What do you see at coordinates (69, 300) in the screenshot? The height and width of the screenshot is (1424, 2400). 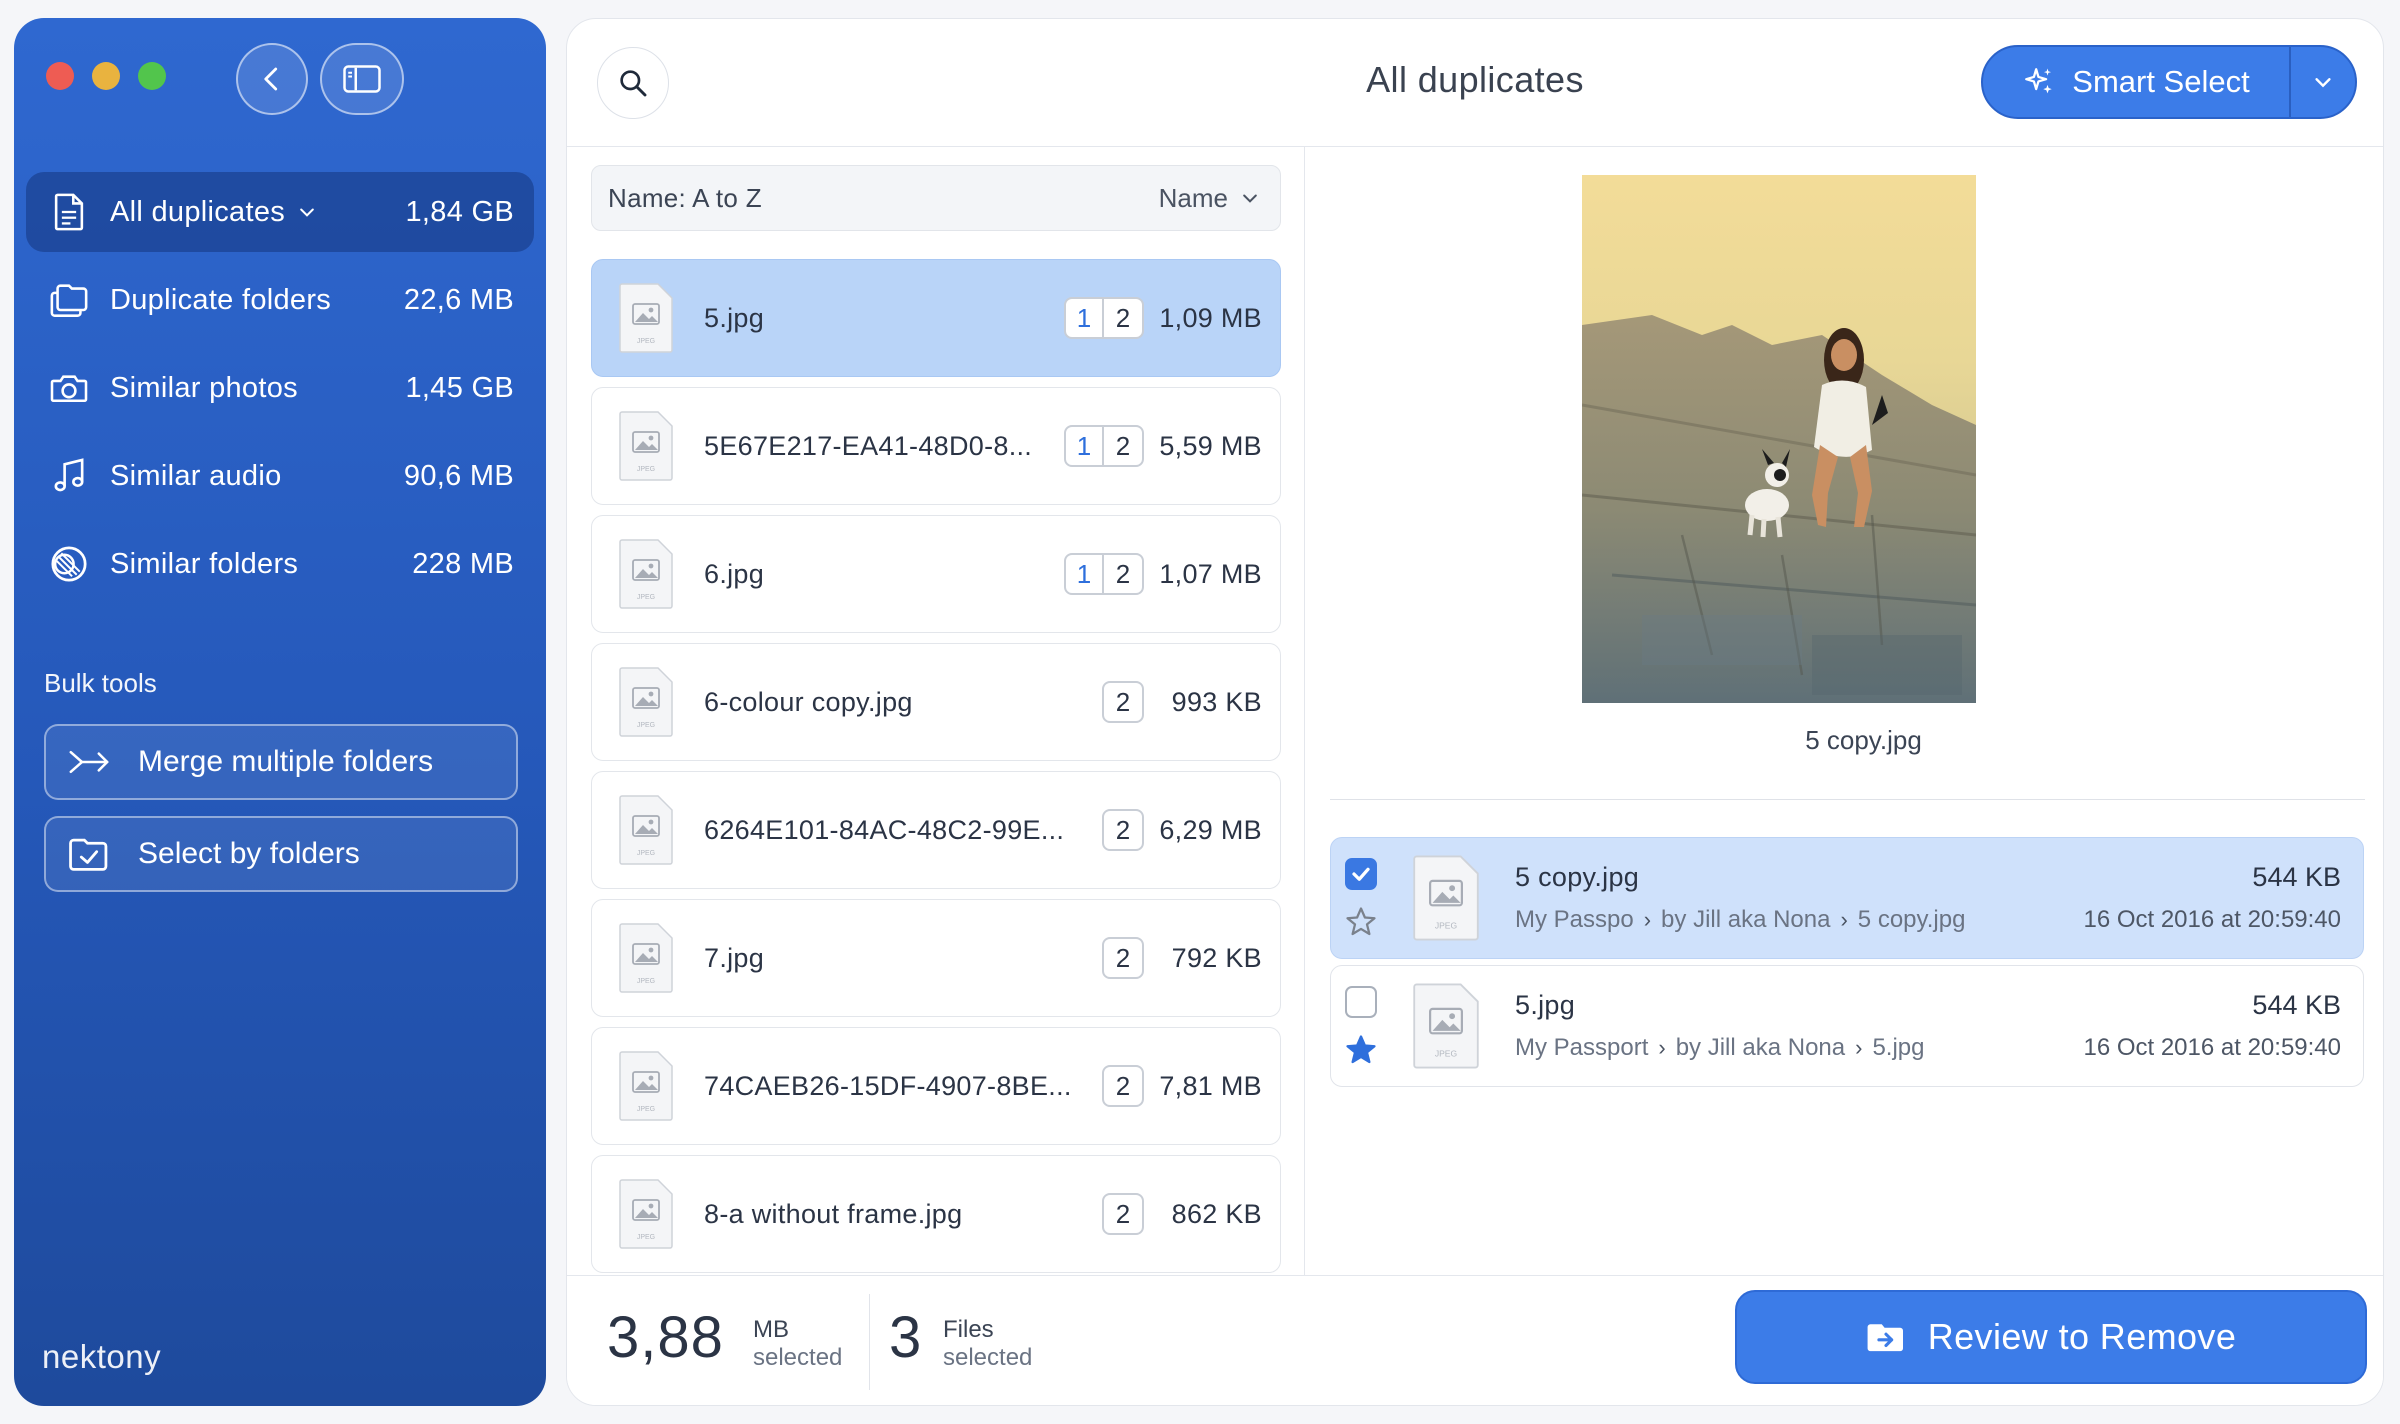 I see `folders-icon` at bounding box center [69, 300].